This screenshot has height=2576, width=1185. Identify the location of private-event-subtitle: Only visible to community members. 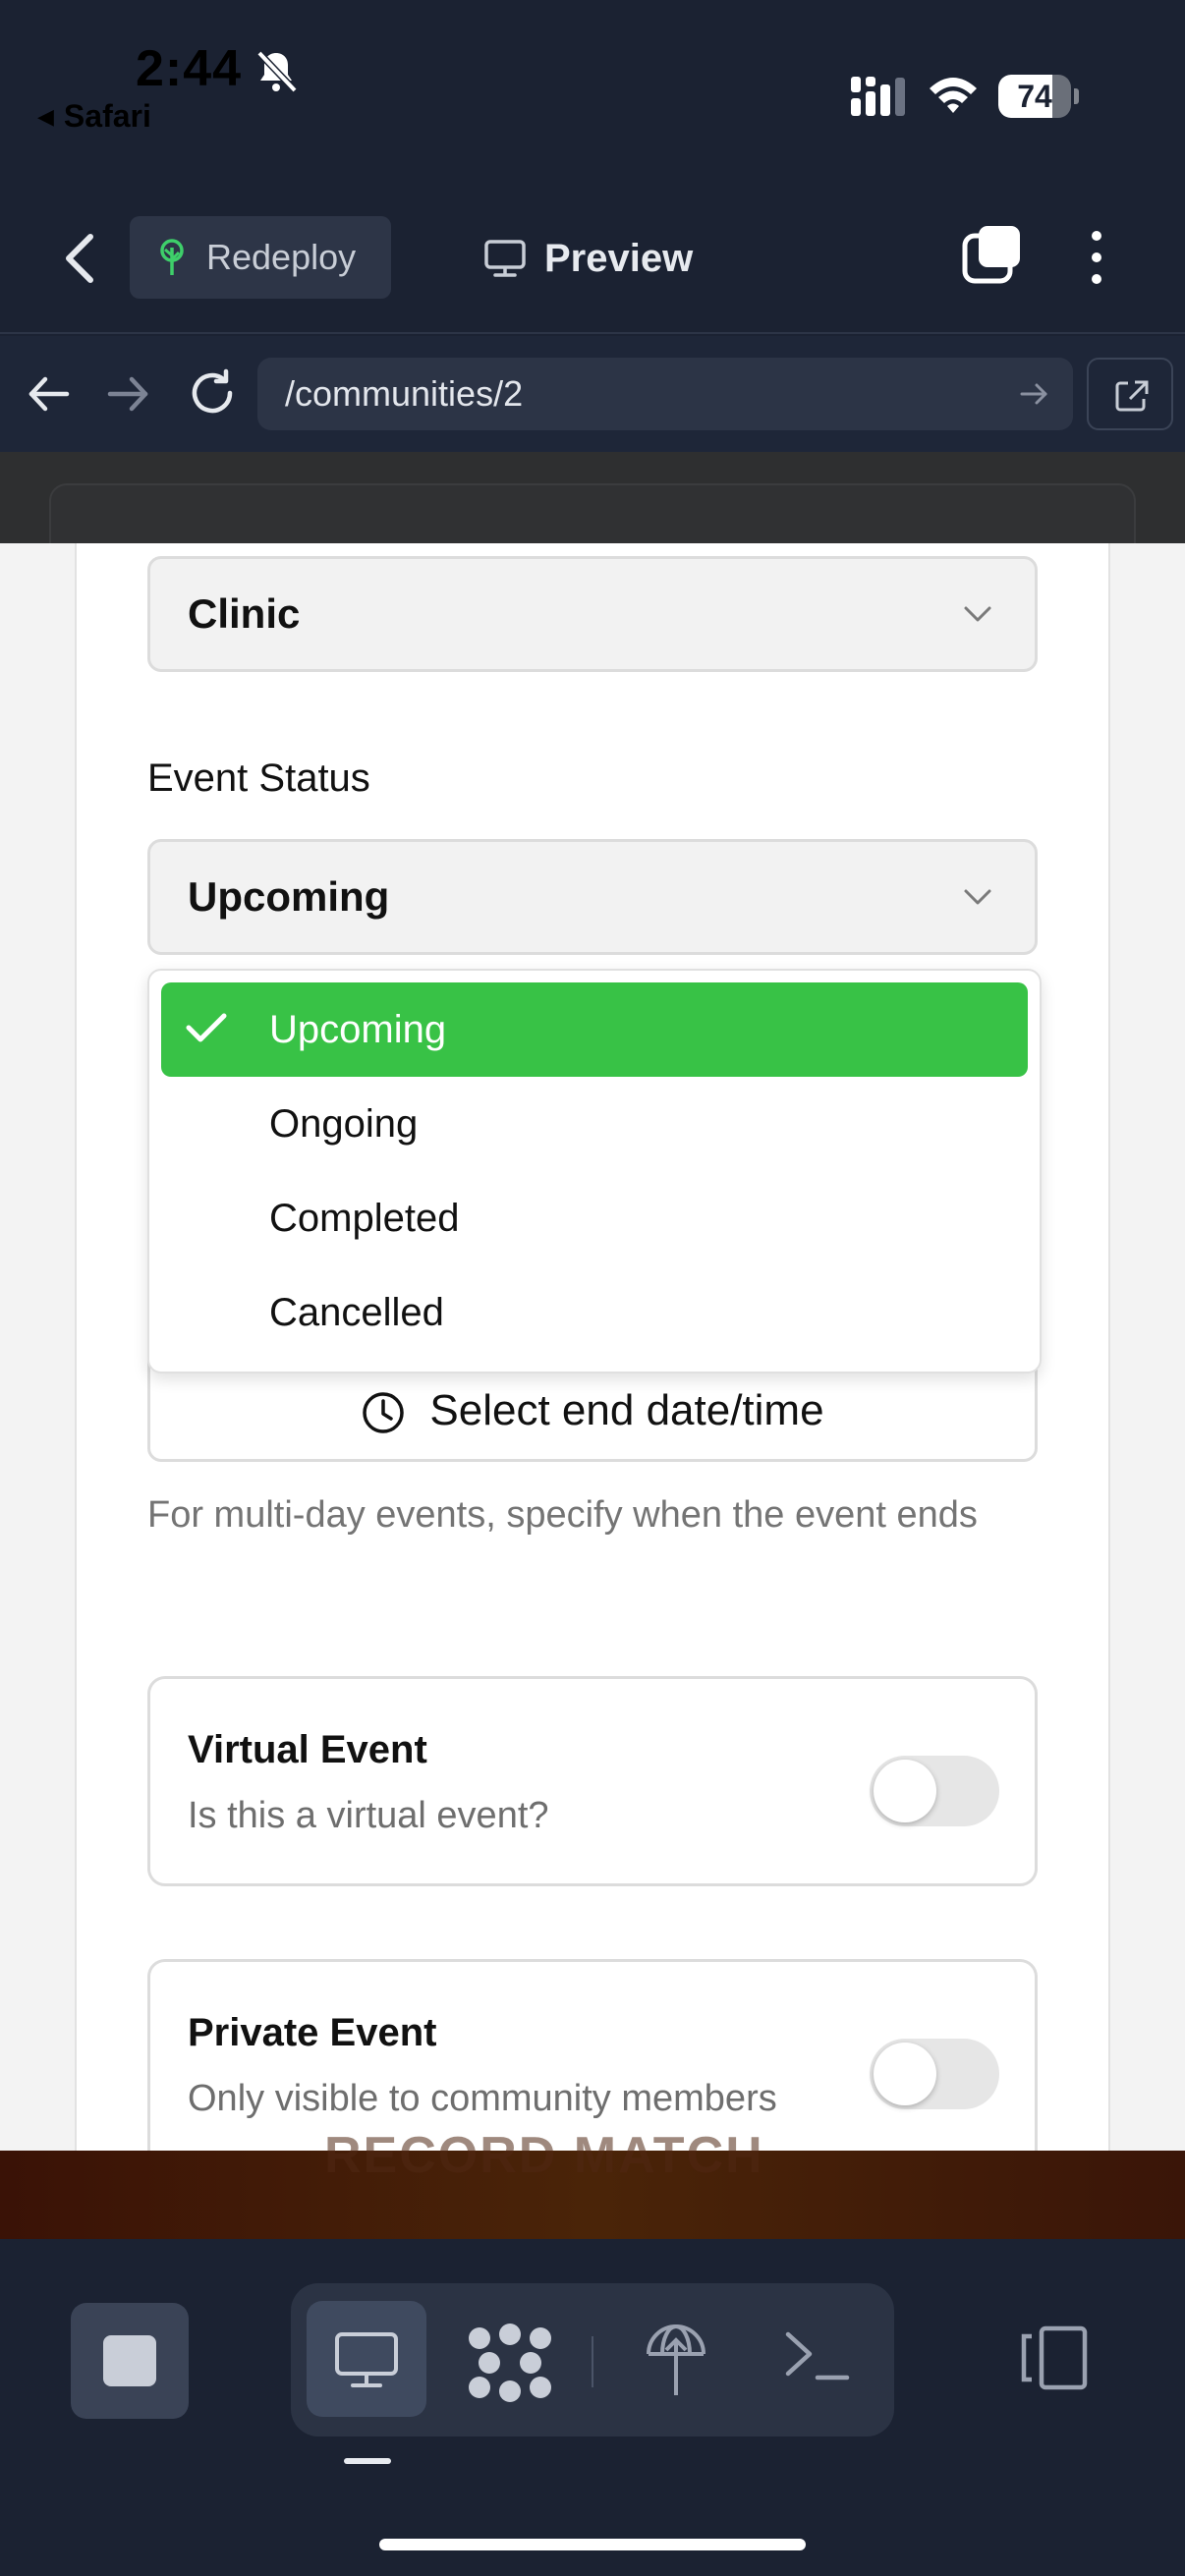
(483, 2098).